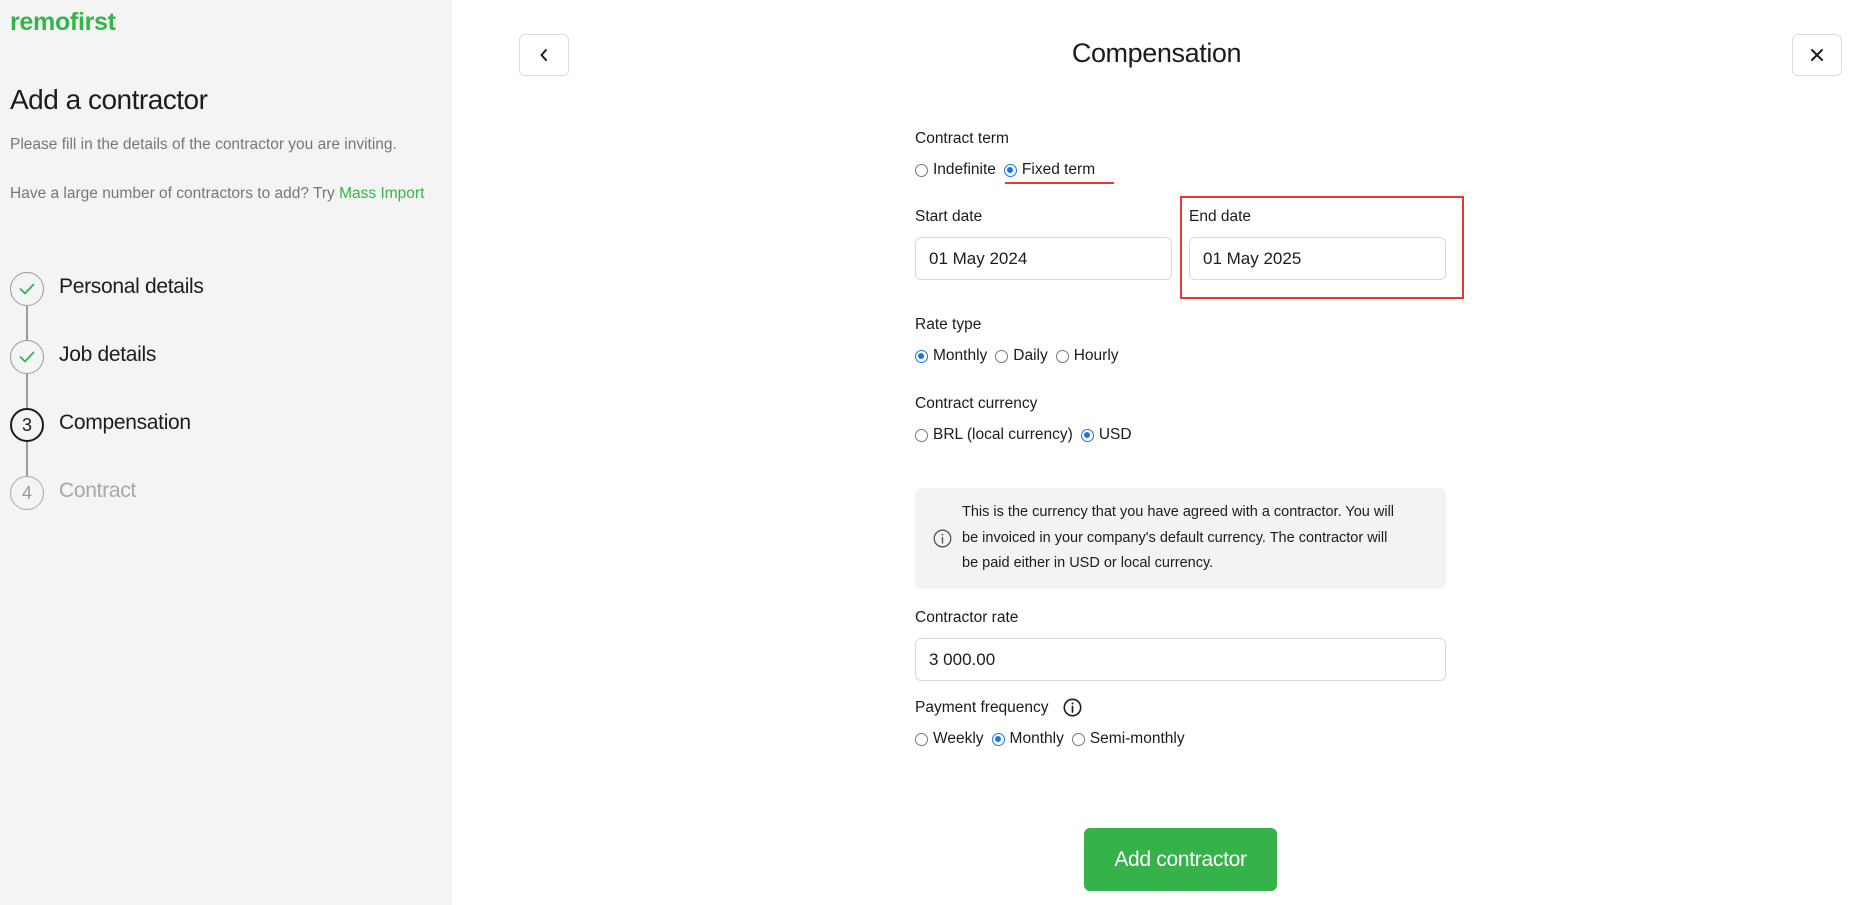  I want to click on radio-weekly: Weekly, so click(949, 739).